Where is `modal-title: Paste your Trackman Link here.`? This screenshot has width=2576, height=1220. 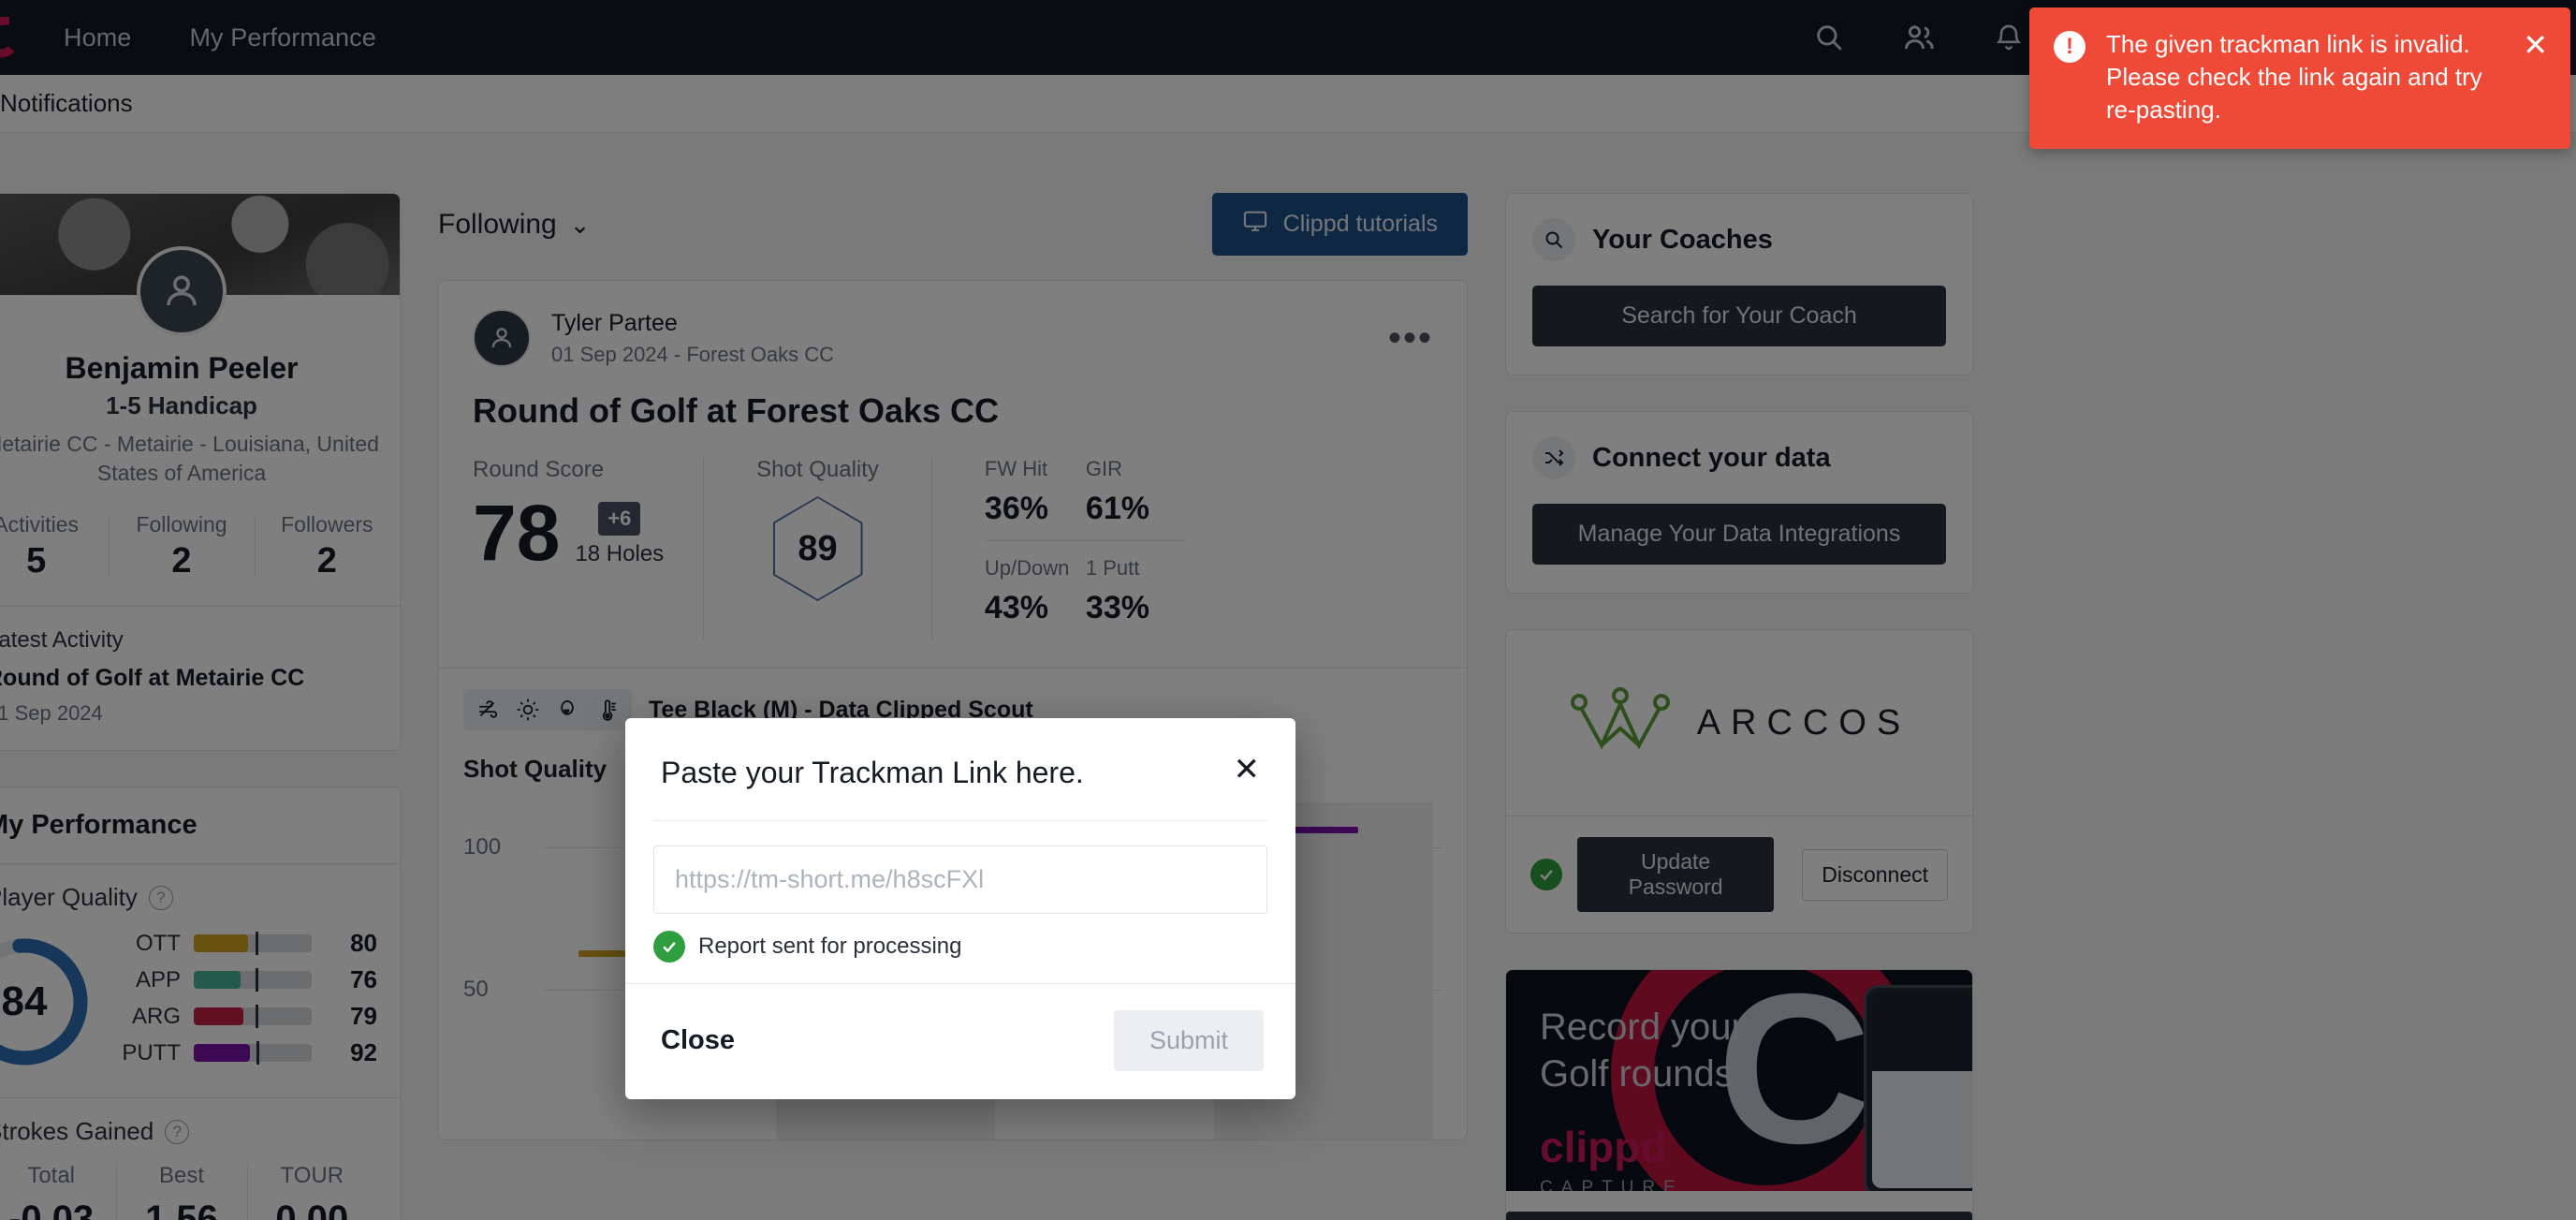
modal-title: Paste your Trackman Link here. is located at coordinates (872, 772).